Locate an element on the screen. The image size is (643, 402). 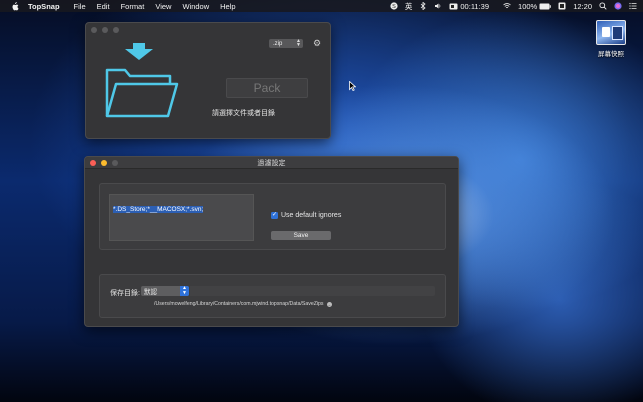
screen-icon is located at coordinates (562, 6).